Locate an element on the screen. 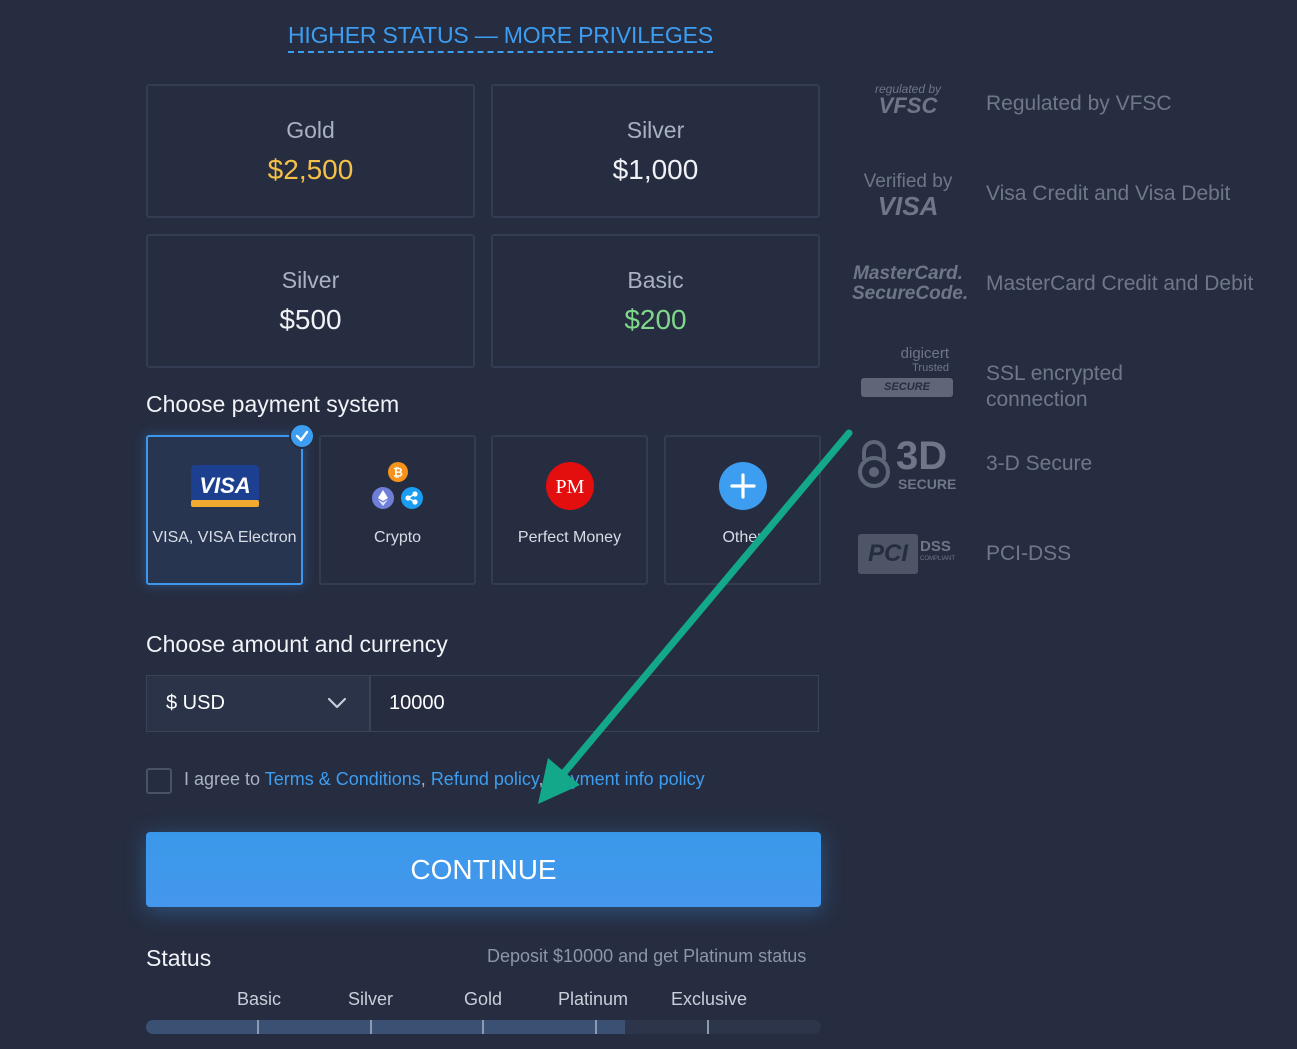 The width and height of the screenshot is (1297, 1049). logo-text: PCI is located at coordinates (888, 554).